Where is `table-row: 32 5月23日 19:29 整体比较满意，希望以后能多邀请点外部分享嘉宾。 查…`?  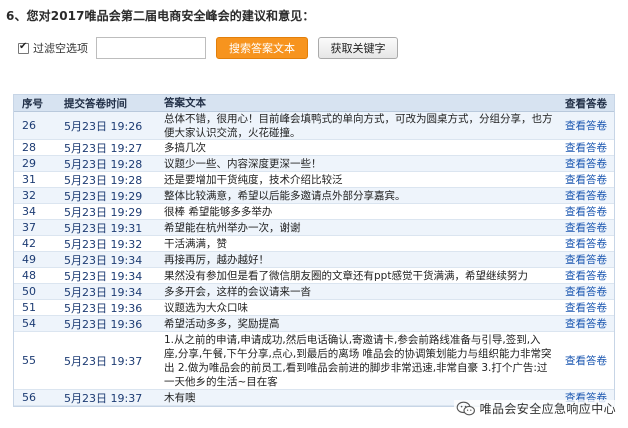
table-row: 32 5月23日 19:29 整体比较满意，希望以后能多邀请点外部分享嘉宾。 查… is located at coordinates (314, 196).